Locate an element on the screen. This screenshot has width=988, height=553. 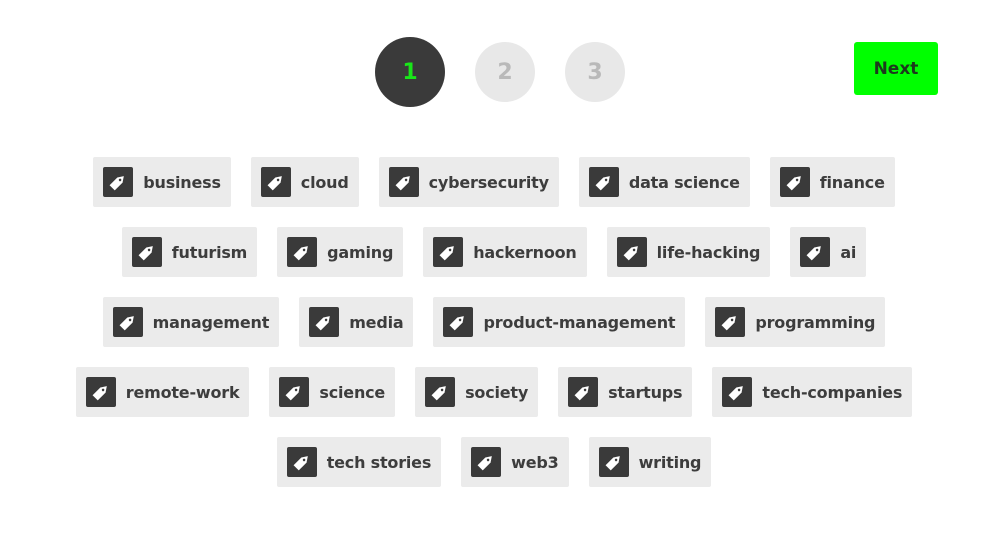
tag-item: media is located at coordinates (356, 322).